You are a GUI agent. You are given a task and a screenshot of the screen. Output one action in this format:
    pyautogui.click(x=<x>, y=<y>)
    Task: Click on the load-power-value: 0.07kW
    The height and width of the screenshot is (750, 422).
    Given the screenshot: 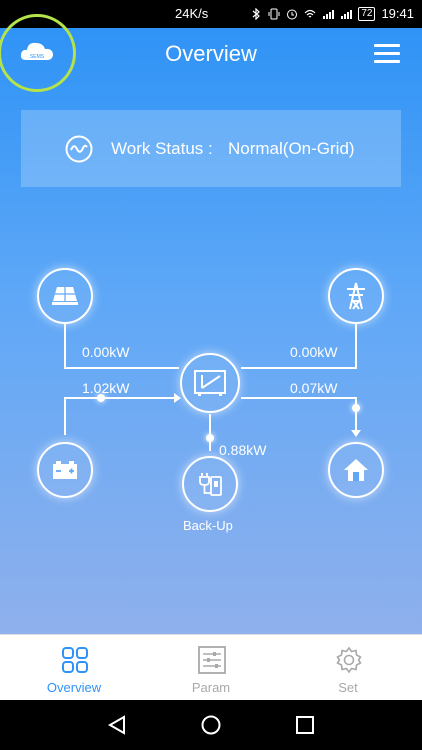 What is the action you would take?
    pyautogui.click(x=314, y=388)
    